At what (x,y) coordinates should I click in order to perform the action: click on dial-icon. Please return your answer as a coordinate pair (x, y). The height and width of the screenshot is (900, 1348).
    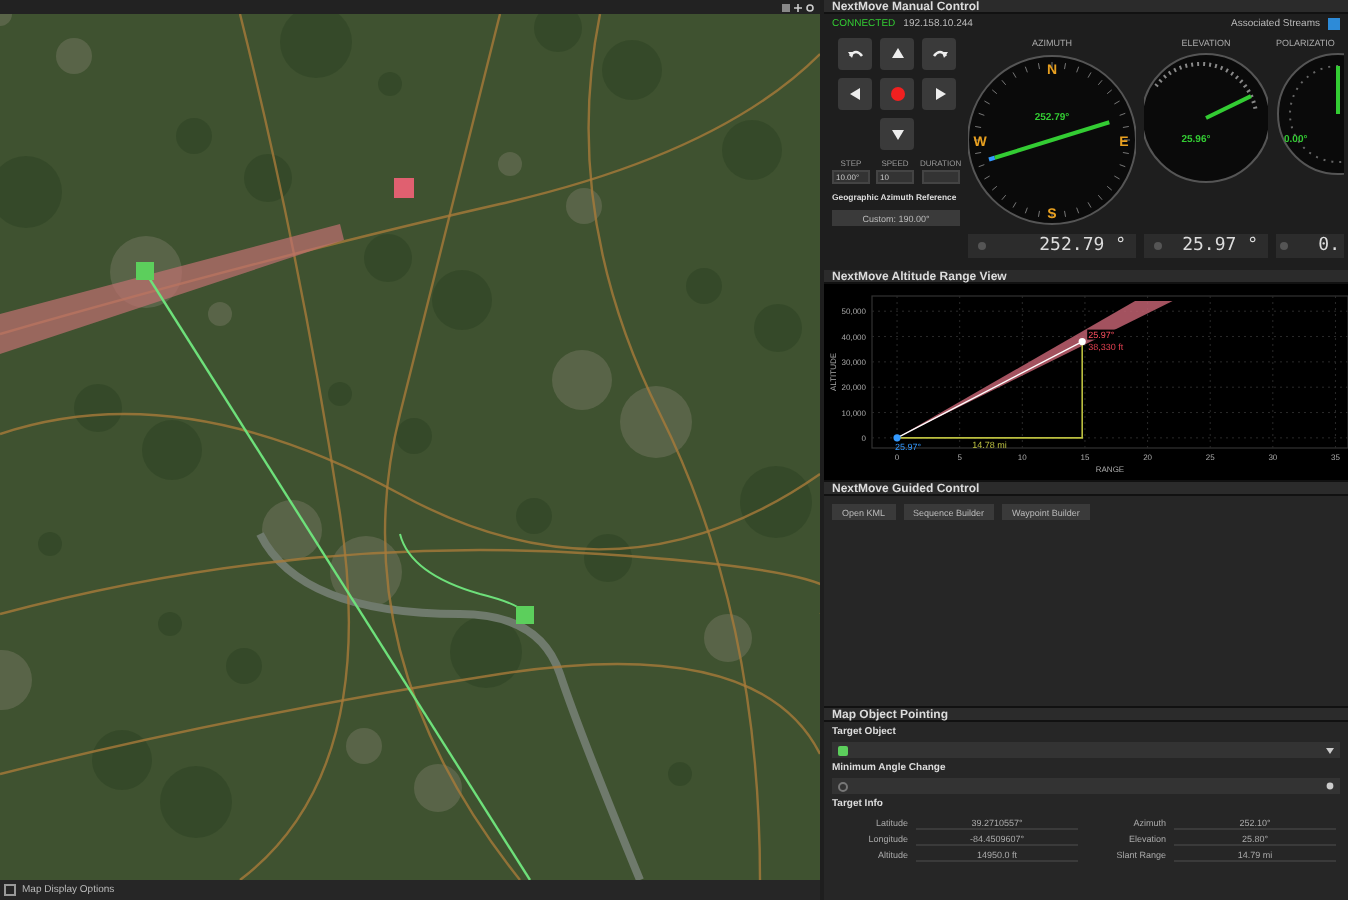
    Looking at the image, I should click on (843, 786).